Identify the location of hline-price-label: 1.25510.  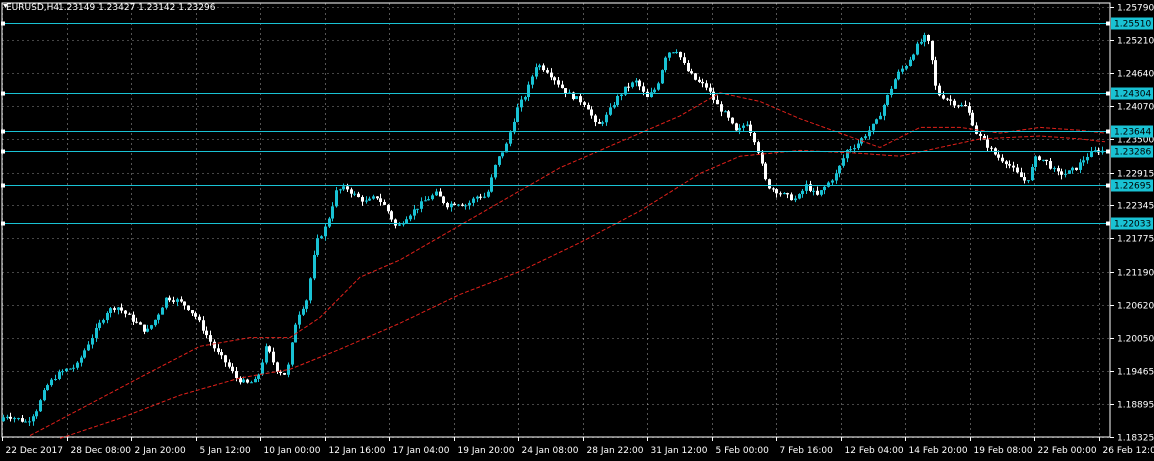
(1132, 25).